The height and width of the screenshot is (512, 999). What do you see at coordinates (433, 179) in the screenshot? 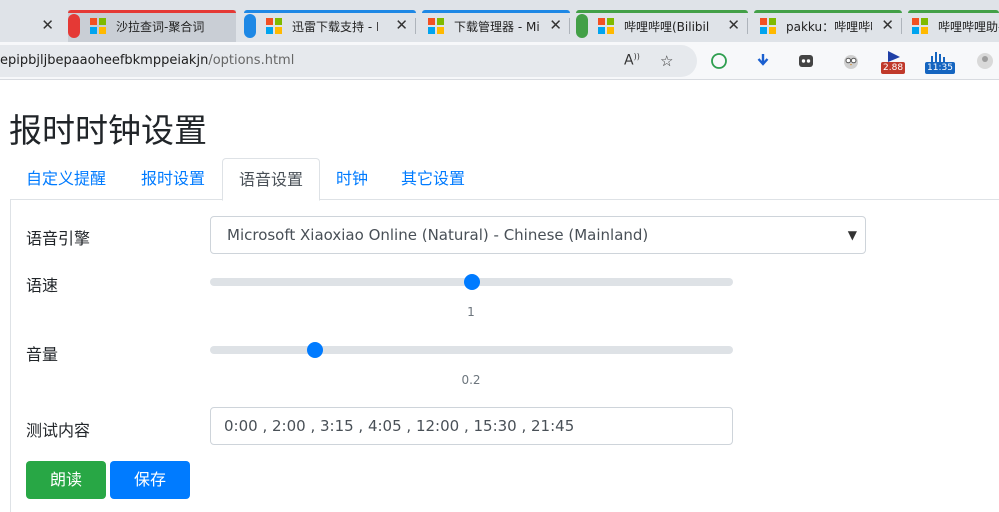
I see `tab-other-settings: 其它设置` at bounding box center [433, 179].